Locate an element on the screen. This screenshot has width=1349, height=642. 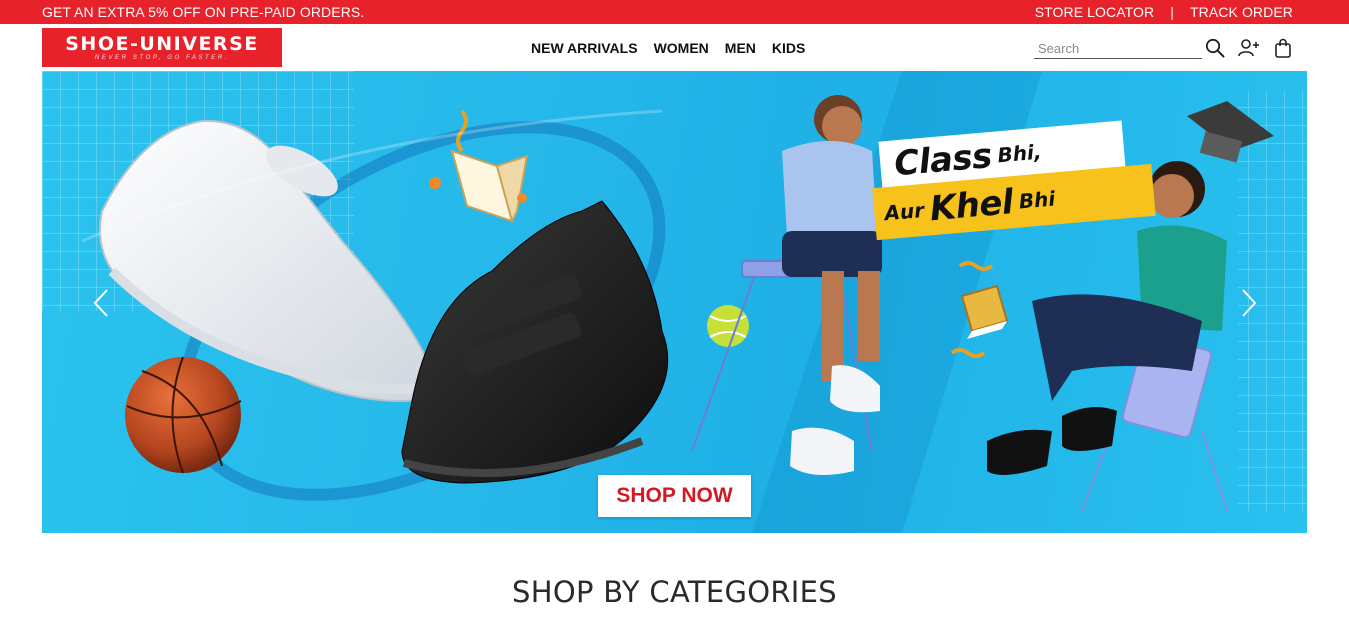
add-user-icon is located at coordinates (1249, 48).